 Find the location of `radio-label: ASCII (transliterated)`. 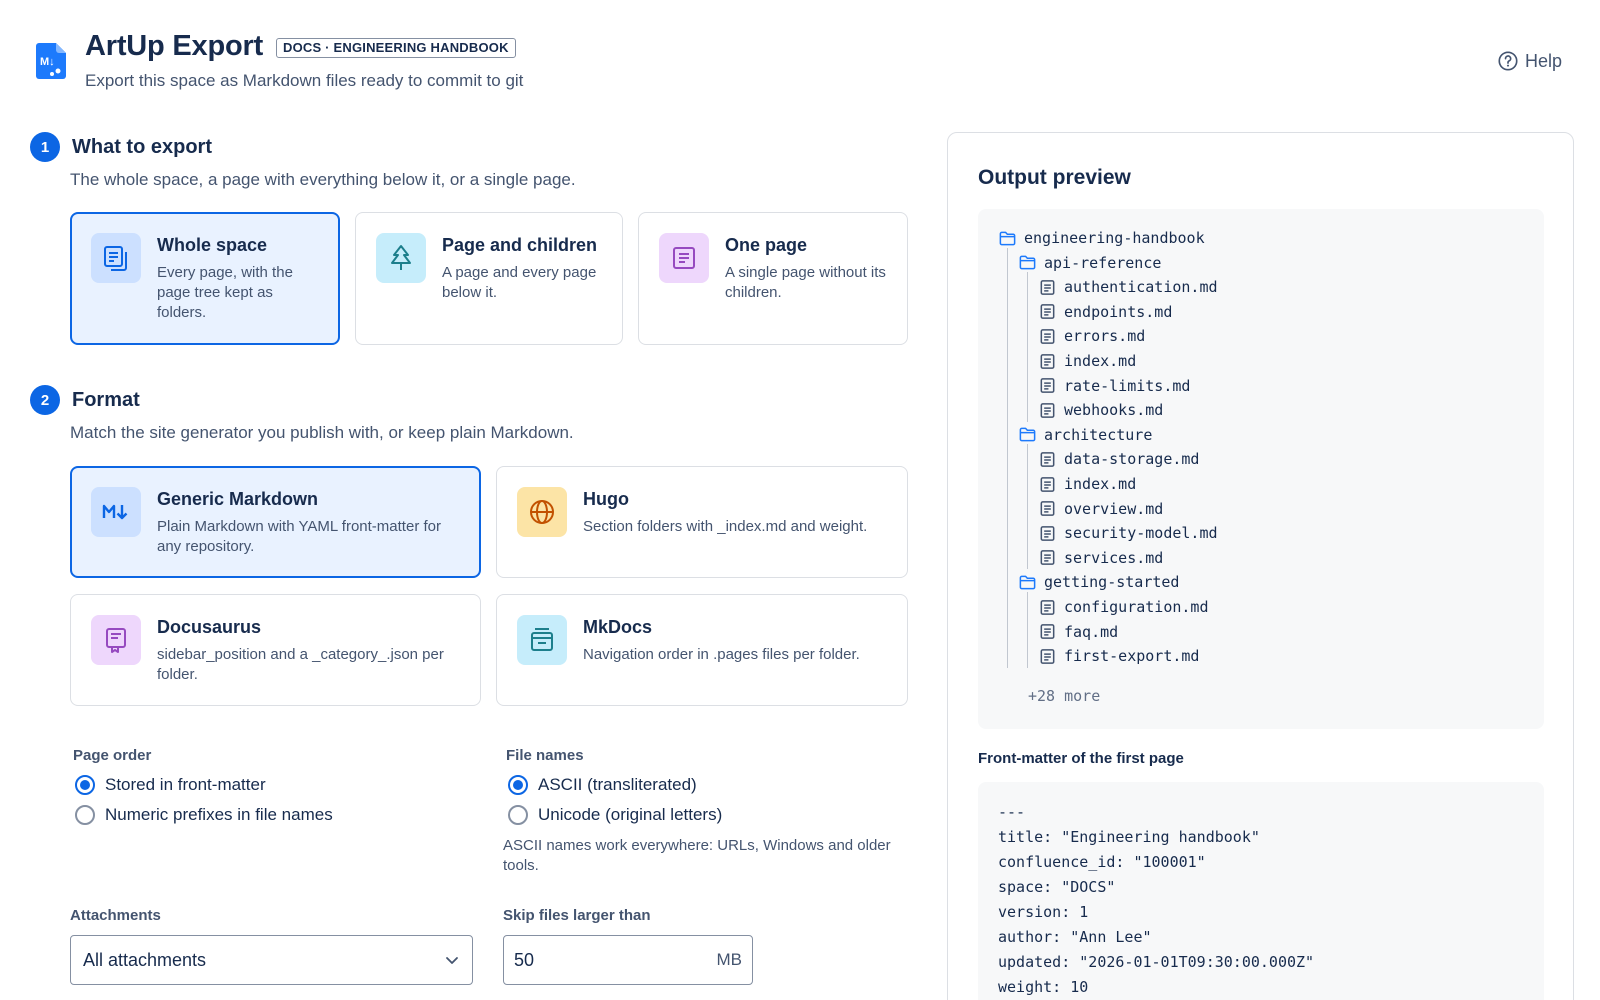

radio-label: ASCII (transliterated) is located at coordinates (617, 784).